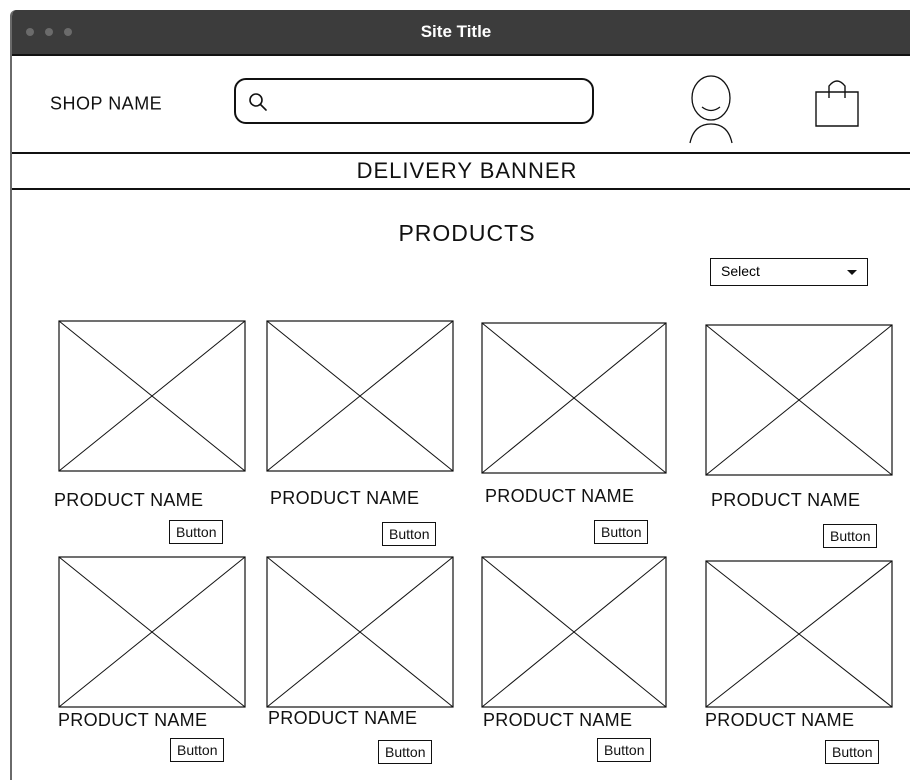 The image size is (910, 780). Describe the element at coordinates (740, 271) in the screenshot. I see `sort-select-value: Select` at that location.